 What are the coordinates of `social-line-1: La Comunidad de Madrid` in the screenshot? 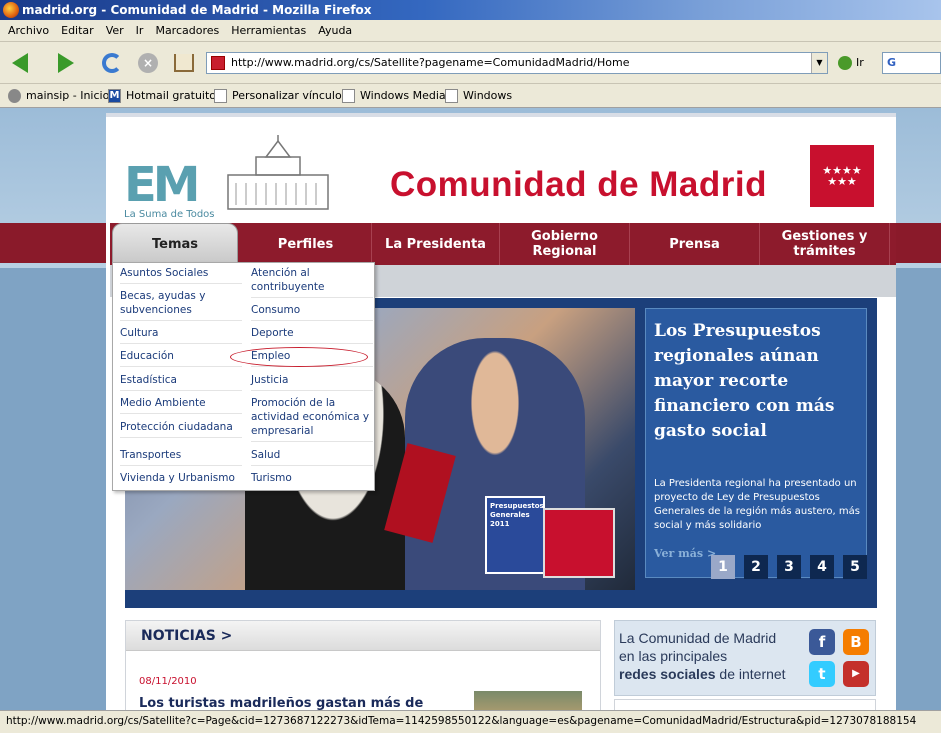 It's located at (698, 638).